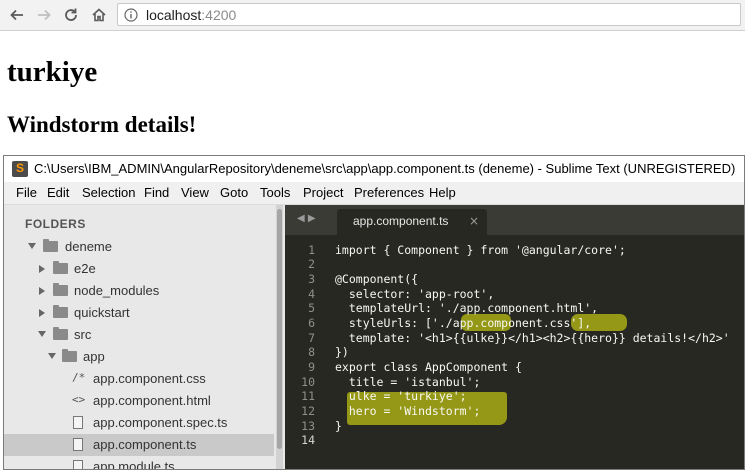 Image resolution: width=745 pixels, height=470 pixels. I want to click on close-icon: ×, so click(474, 221).